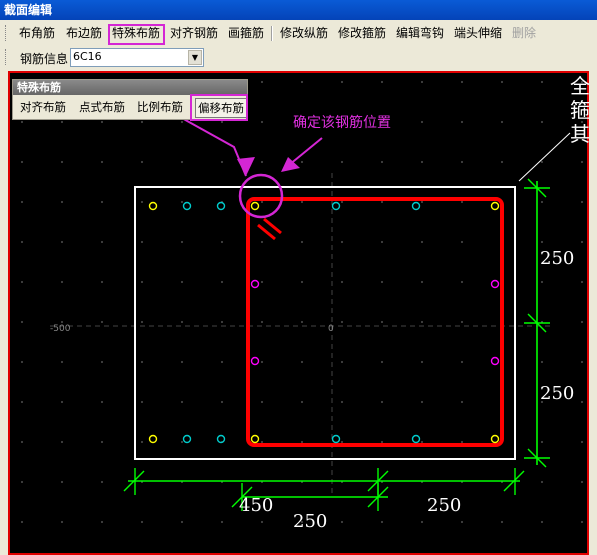 This screenshot has height=555, width=597. What do you see at coordinates (160, 107) in the screenshot?
I see `ratio-layout-button: 比例布筋` at bounding box center [160, 107].